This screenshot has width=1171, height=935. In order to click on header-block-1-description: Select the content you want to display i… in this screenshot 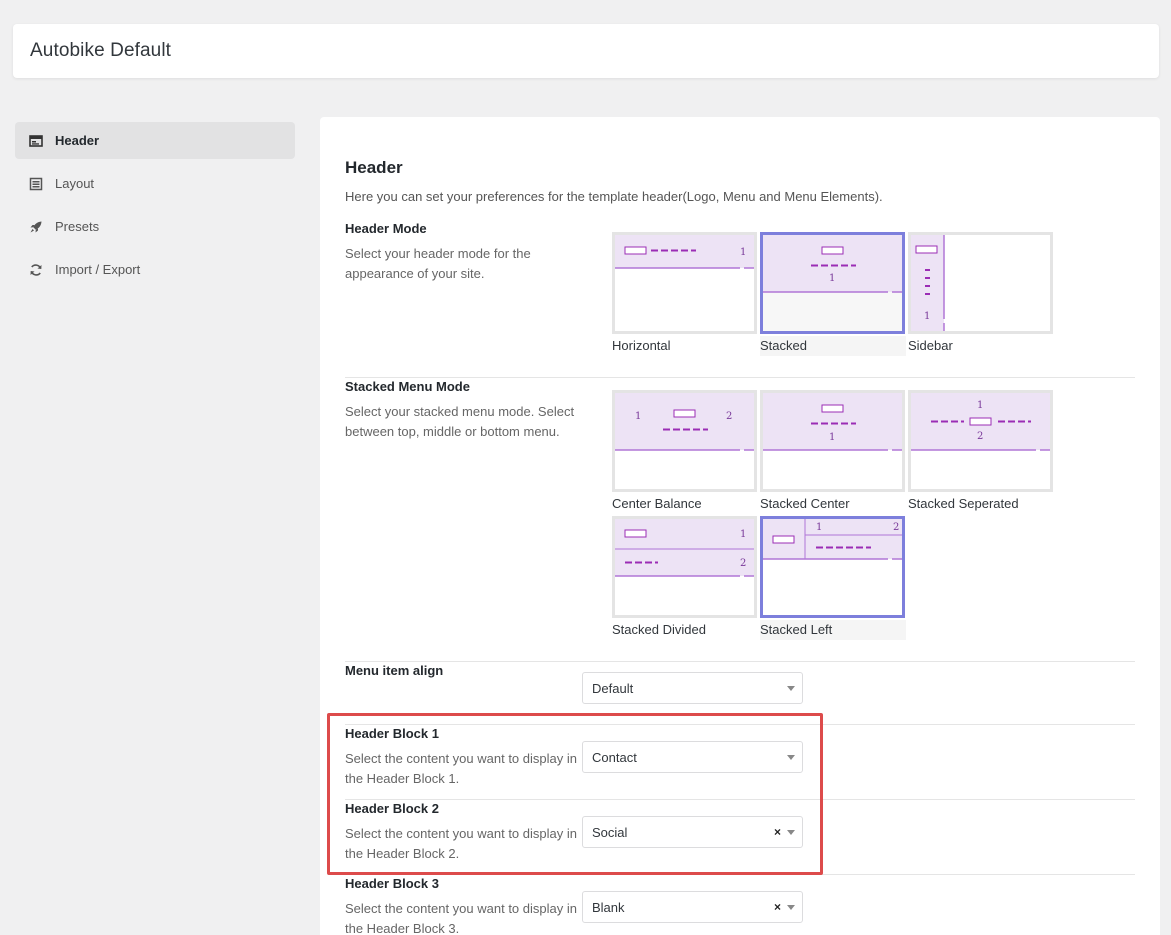, I will do `click(461, 768)`.